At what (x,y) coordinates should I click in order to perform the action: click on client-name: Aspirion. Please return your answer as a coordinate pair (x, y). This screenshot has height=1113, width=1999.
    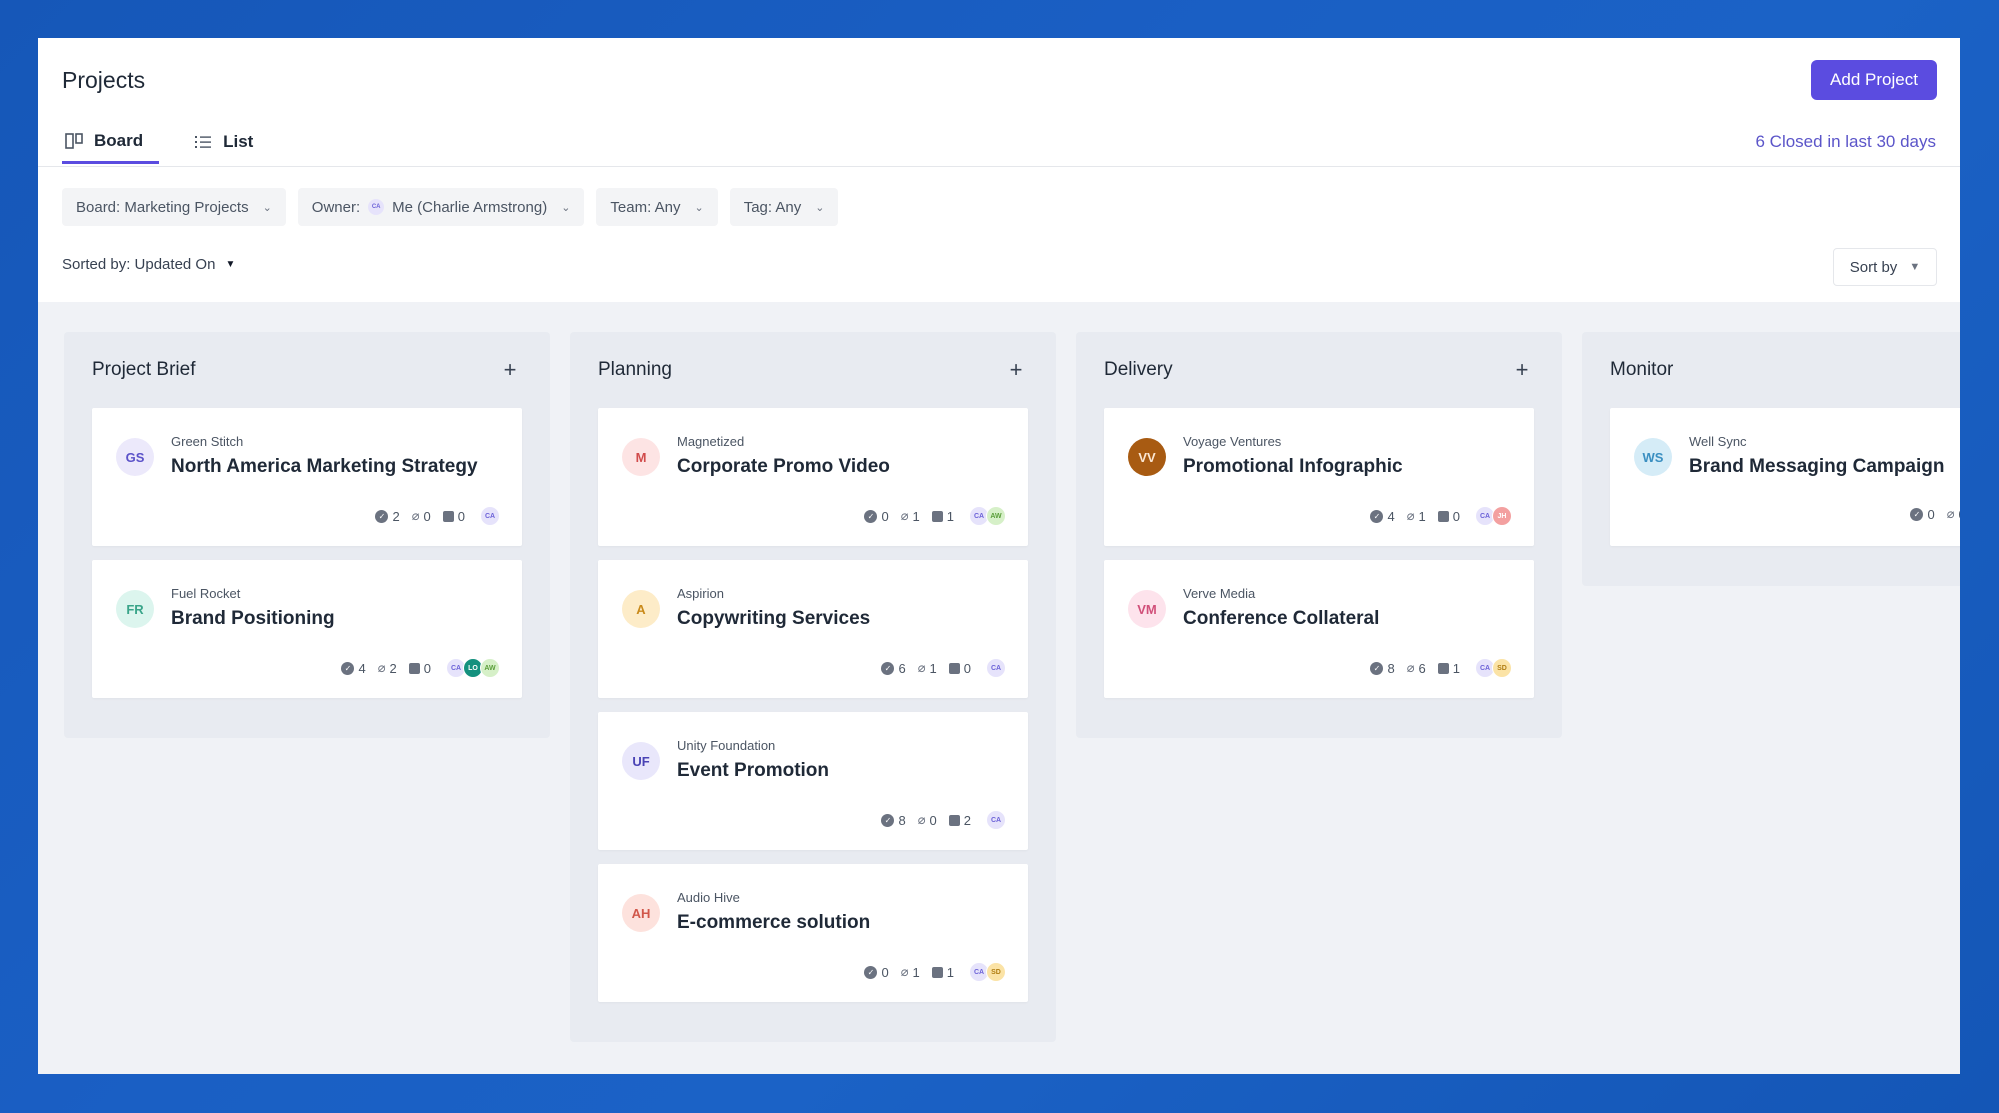
    Looking at the image, I should click on (700, 593).